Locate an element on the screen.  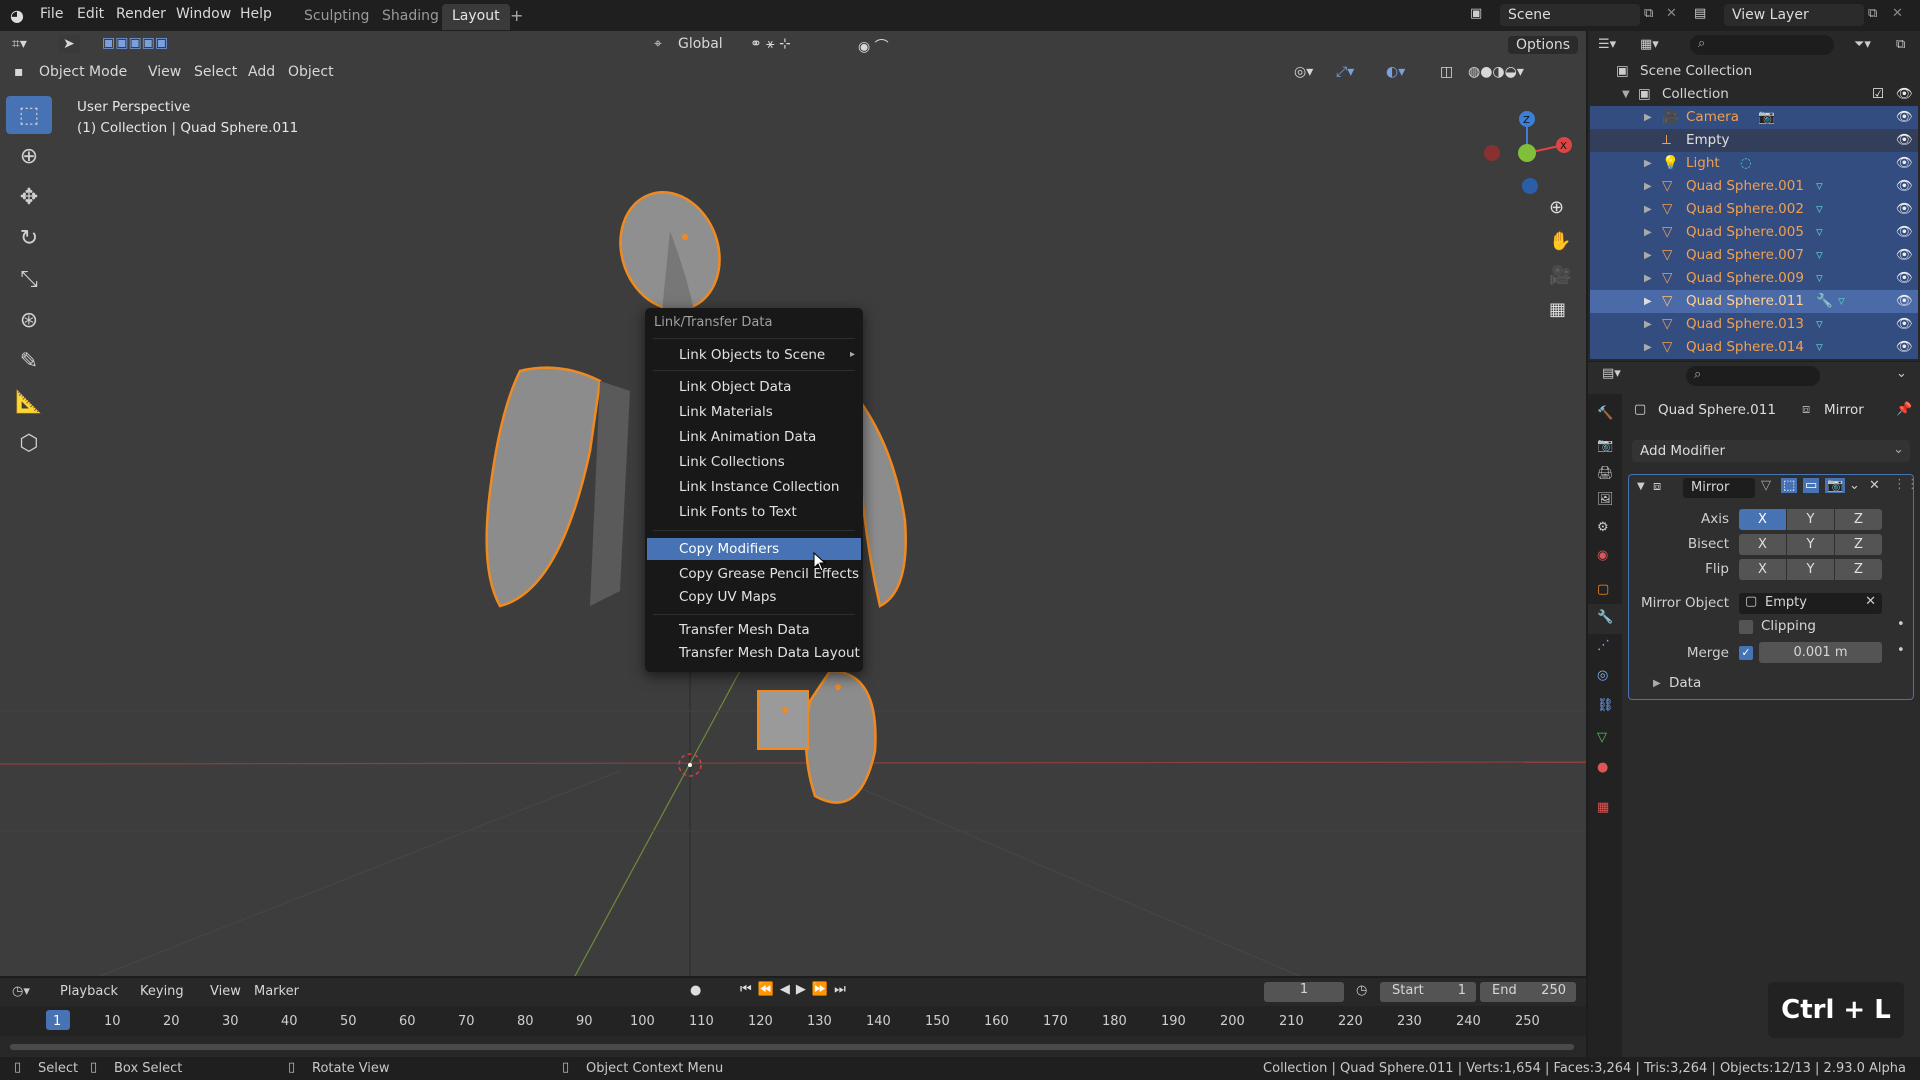
cage-toggle-icon: ⬚ is located at coordinates (1789, 485).